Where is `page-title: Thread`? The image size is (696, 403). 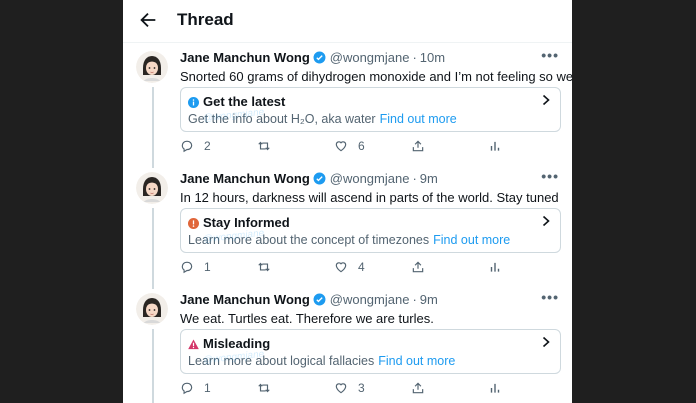
page-title: Thread is located at coordinates (205, 19).